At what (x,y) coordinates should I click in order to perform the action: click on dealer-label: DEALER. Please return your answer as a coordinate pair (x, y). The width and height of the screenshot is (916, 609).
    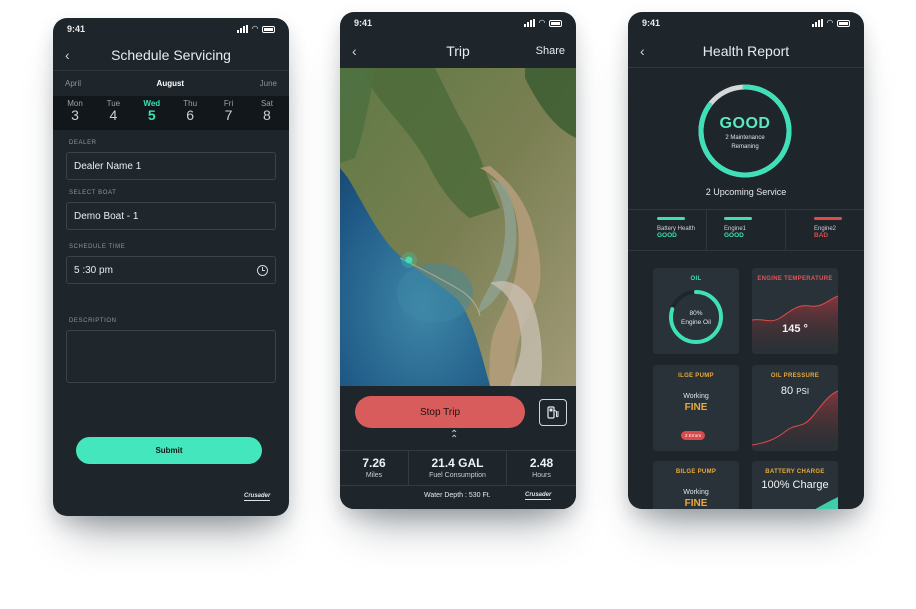
    Looking at the image, I should click on (83, 143).